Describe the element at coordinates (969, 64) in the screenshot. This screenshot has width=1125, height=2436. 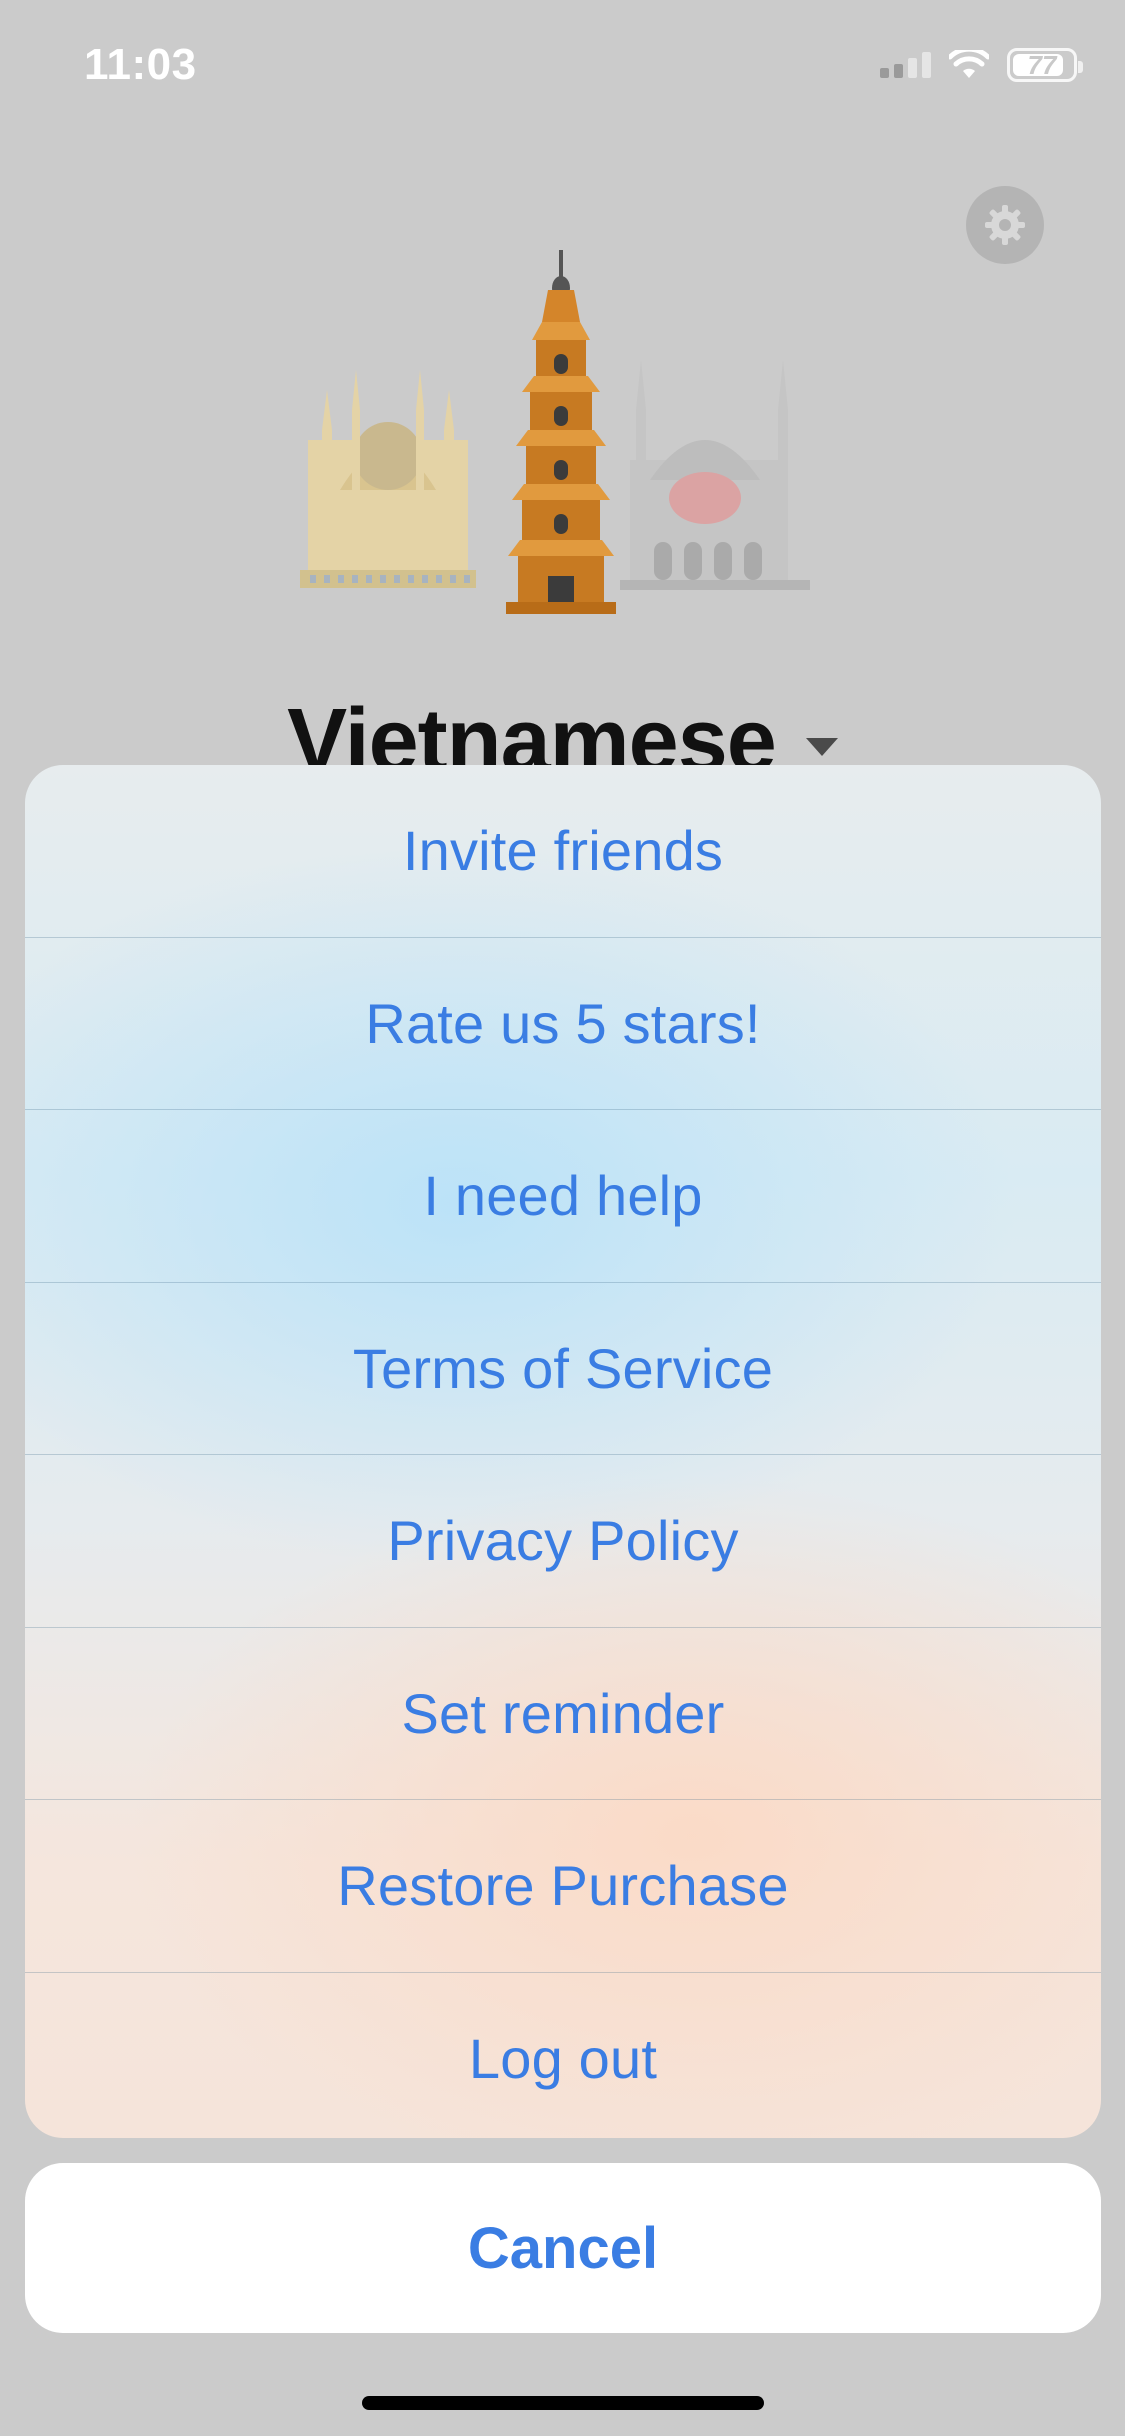
I see `wifi-icon` at that location.